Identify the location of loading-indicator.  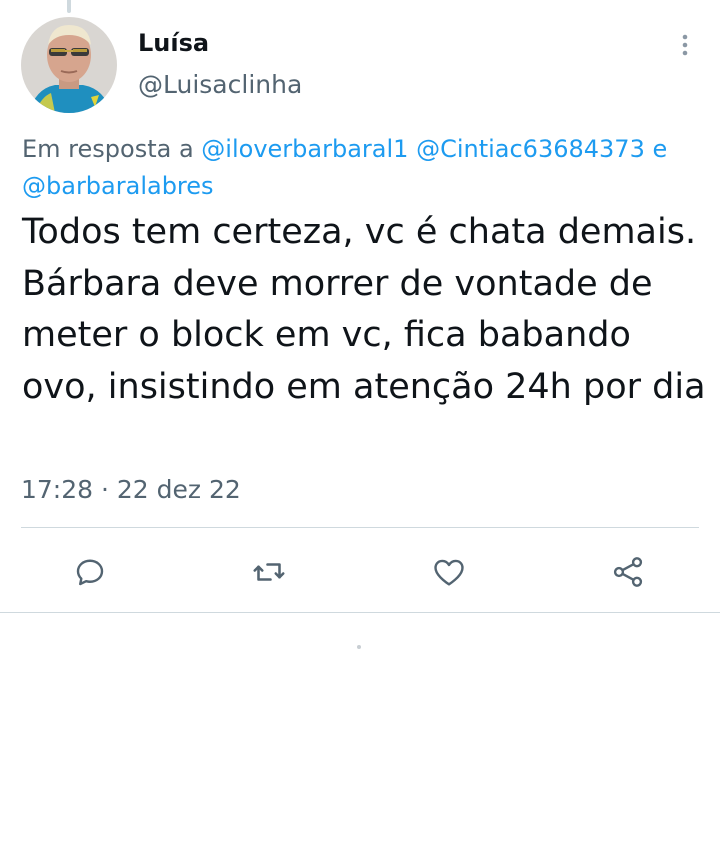
(359, 647).